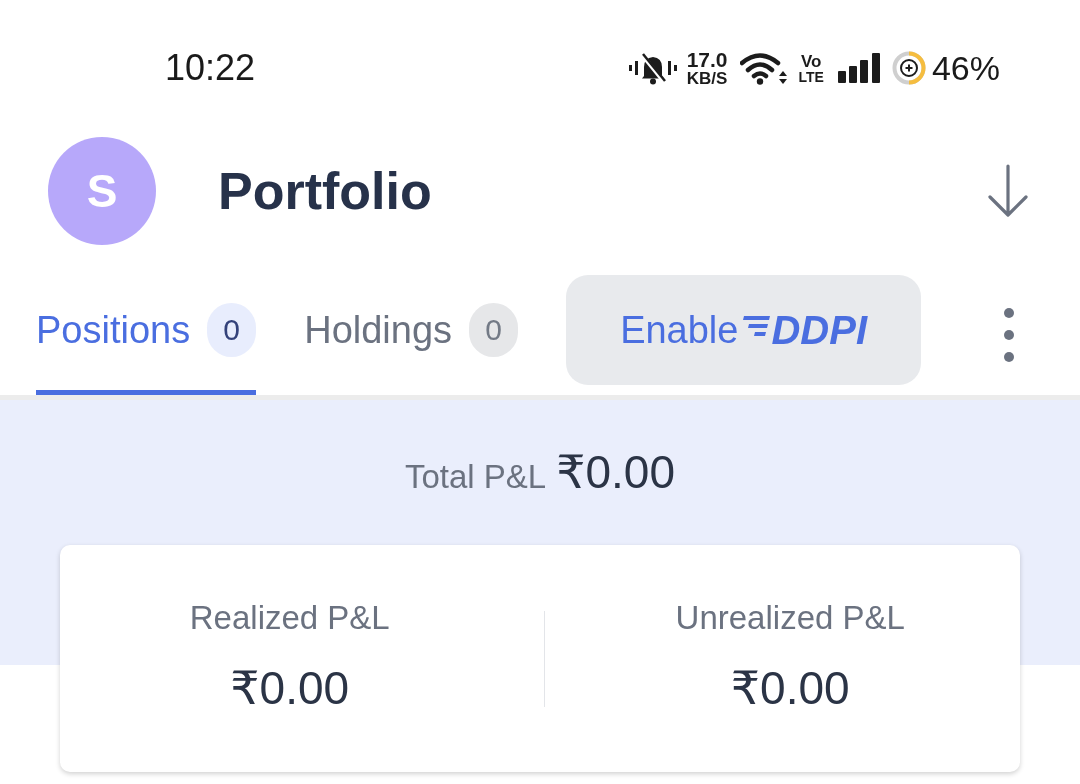 Image resolution: width=1080 pixels, height=784 pixels. What do you see at coordinates (1009, 335) in the screenshot?
I see `more-options-icon` at bounding box center [1009, 335].